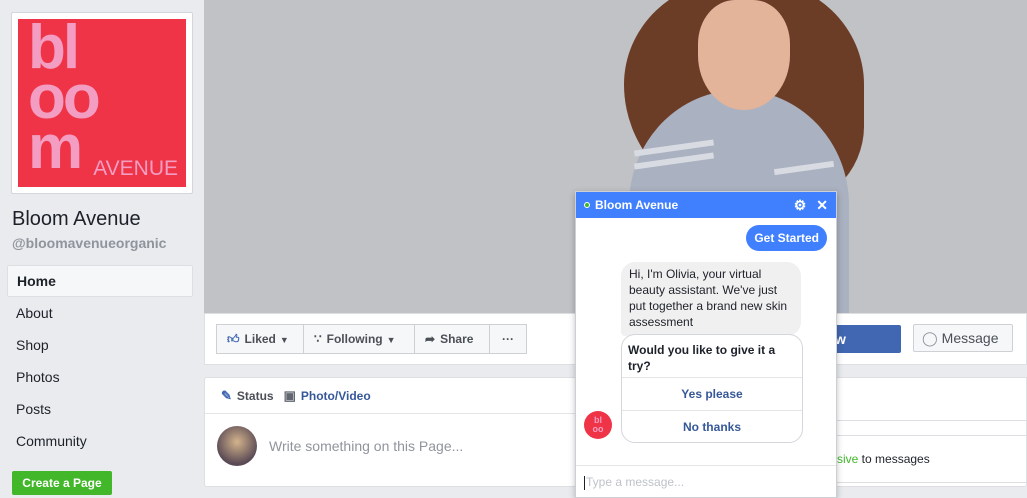 The image size is (1027, 498). What do you see at coordinates (927, 399) in the screenshot?
I see `side-card` at bounding box center [927, 399].